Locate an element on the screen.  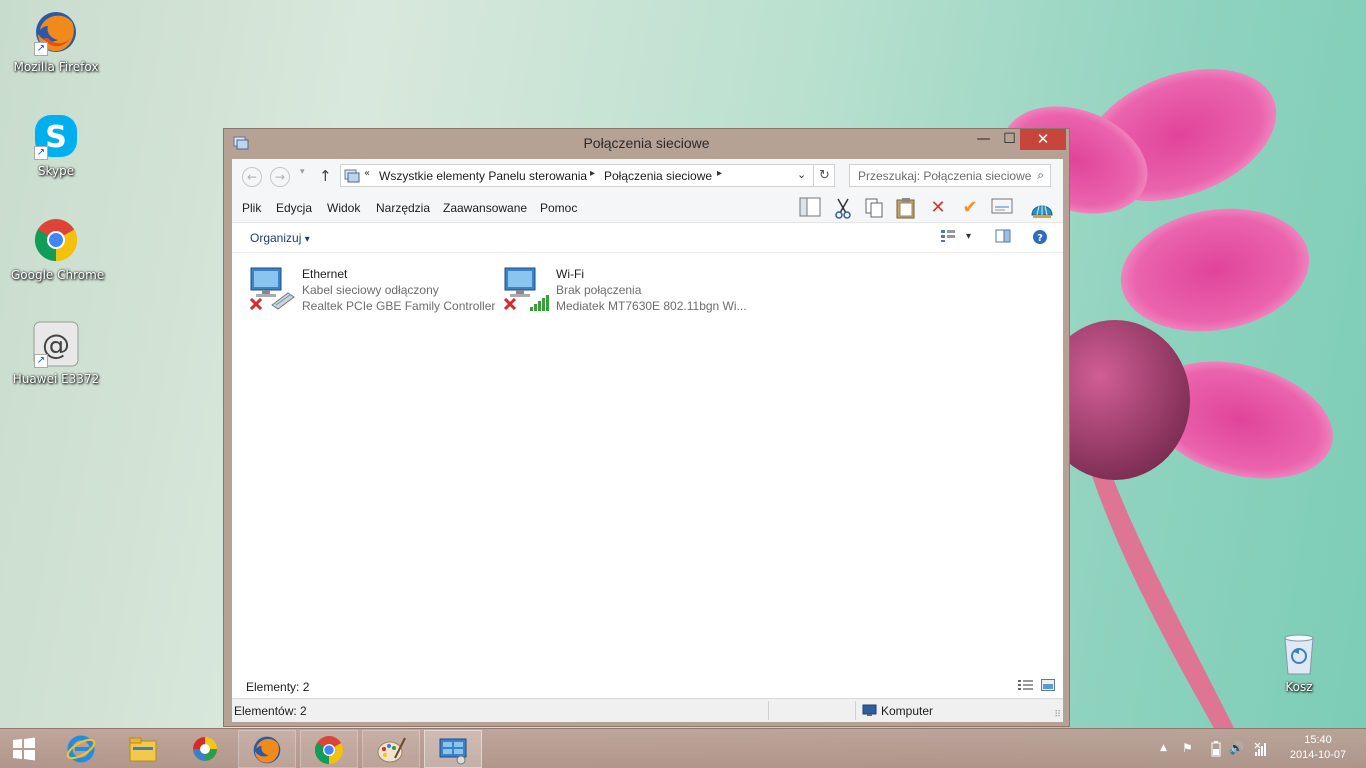
connection-name: Wi-Fi is located at coordinates (570, 274).